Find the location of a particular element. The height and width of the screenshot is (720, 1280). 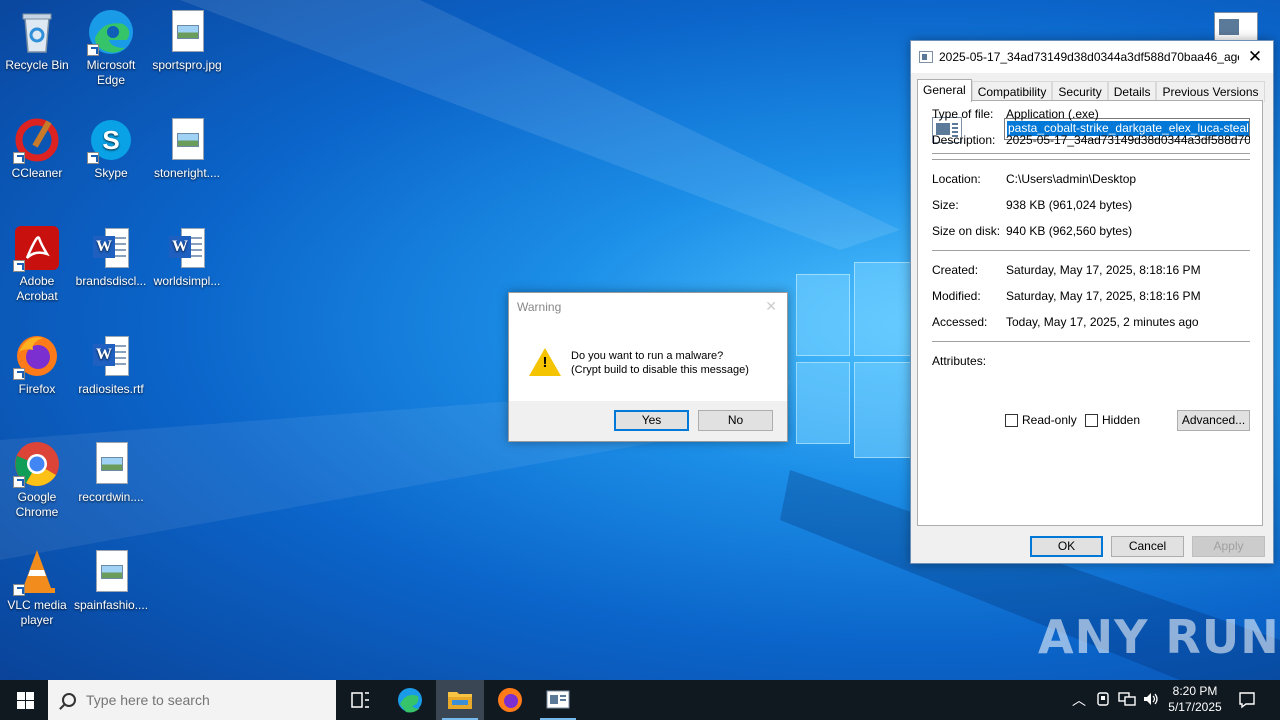

desktop-icon-adobe-acrobat: Adobe Acrobat is located at coordinates (37, 264).